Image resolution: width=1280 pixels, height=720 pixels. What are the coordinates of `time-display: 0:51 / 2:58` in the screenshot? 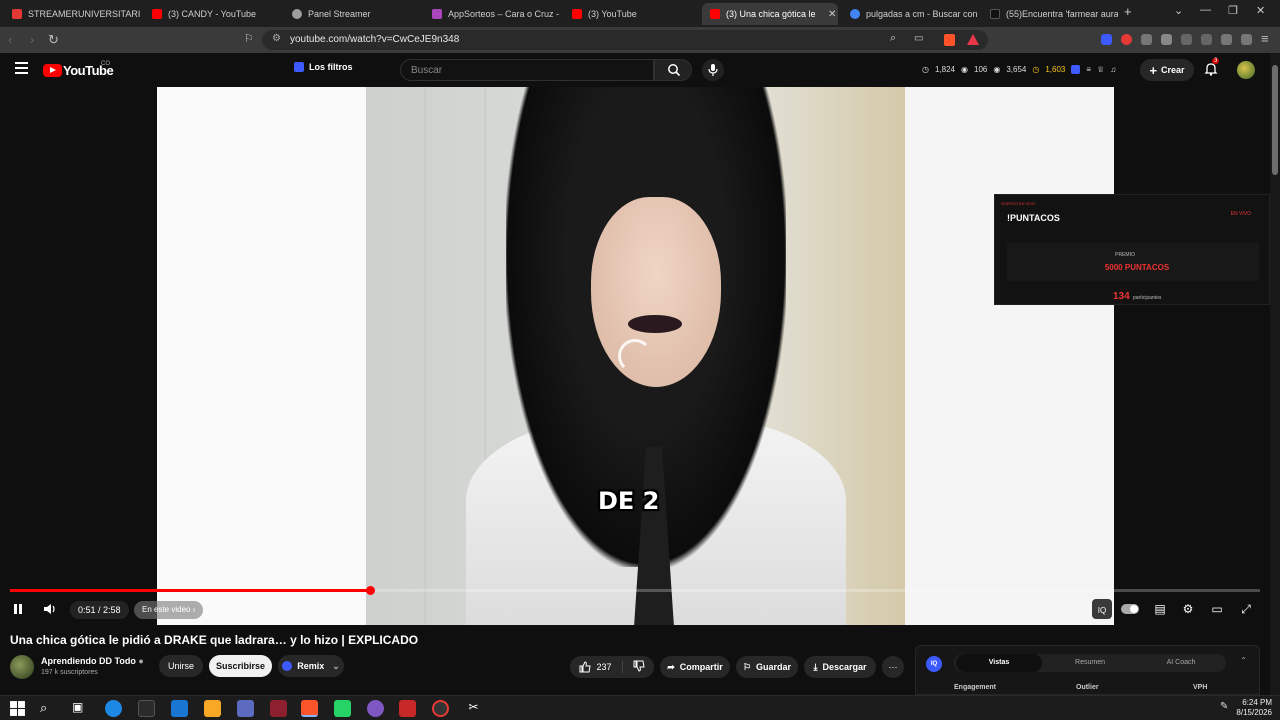 It's located at (99, 610).